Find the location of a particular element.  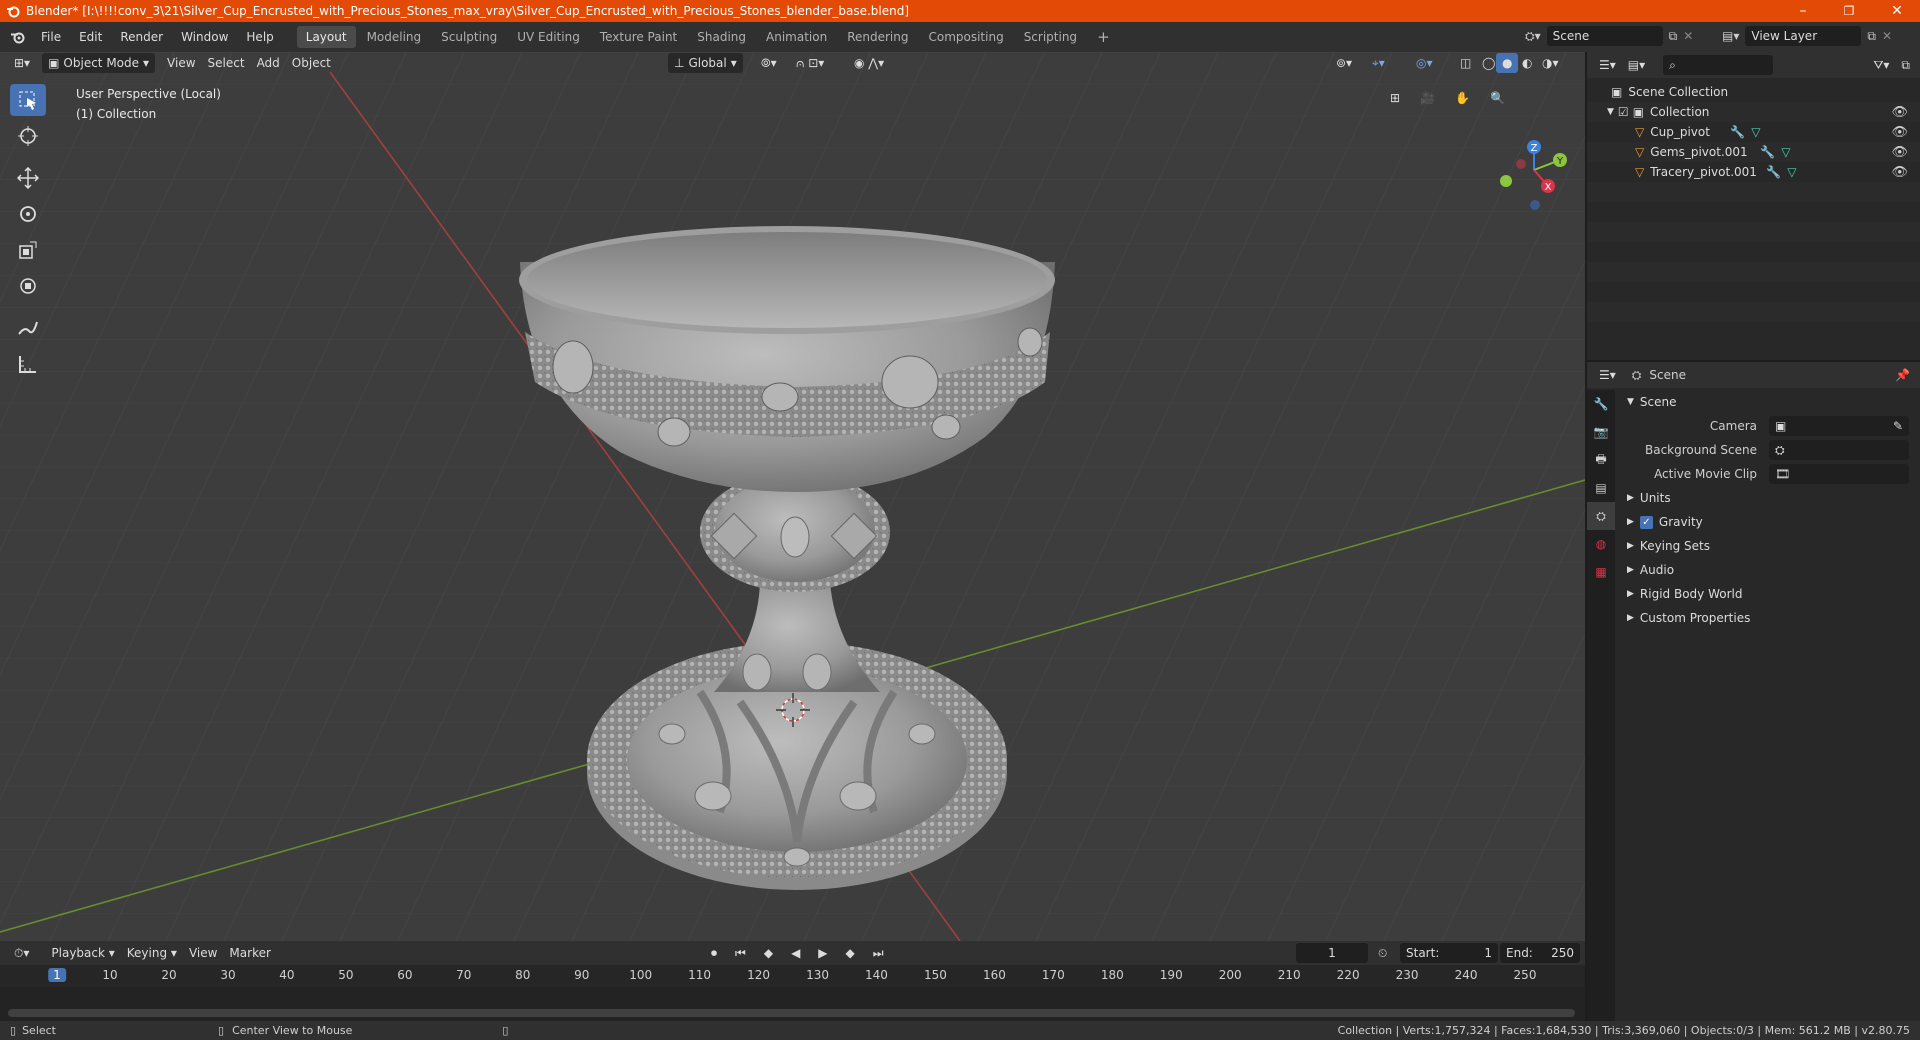

gizmo-toggle-icon: ⌖▾ is located at coordinates (1378, 63).